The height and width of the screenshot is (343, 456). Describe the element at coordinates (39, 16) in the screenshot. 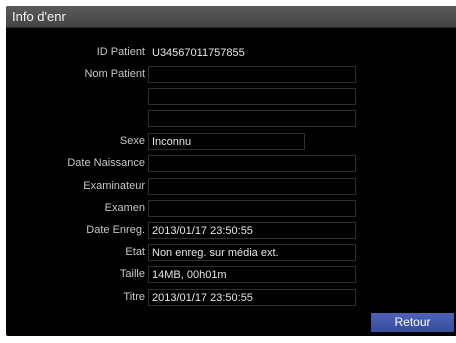

I see `window-title: Info d'enr` at that location.